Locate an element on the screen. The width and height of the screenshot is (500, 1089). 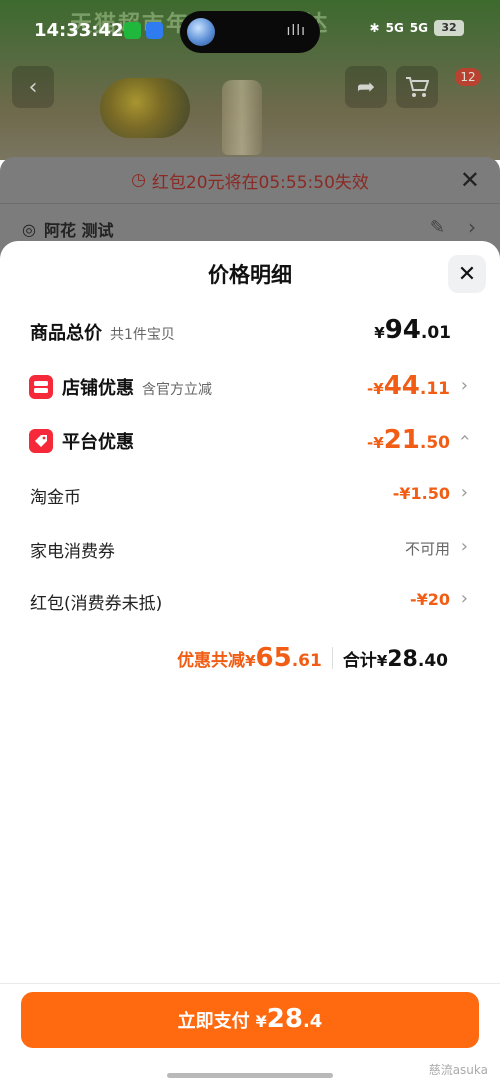
share-icon: ➦ is located at coordinates (366, 87).